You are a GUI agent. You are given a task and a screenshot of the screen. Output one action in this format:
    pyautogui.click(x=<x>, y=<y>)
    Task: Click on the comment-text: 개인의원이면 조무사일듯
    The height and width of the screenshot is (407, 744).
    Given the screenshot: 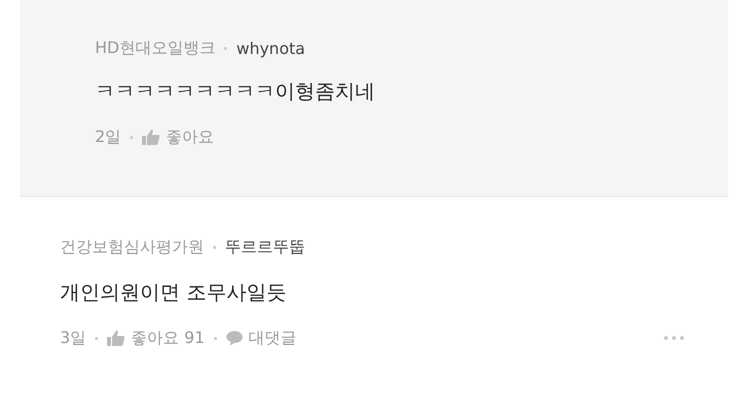 What is the action you would take?
    pyautogui.click(x=174, y=292)
    